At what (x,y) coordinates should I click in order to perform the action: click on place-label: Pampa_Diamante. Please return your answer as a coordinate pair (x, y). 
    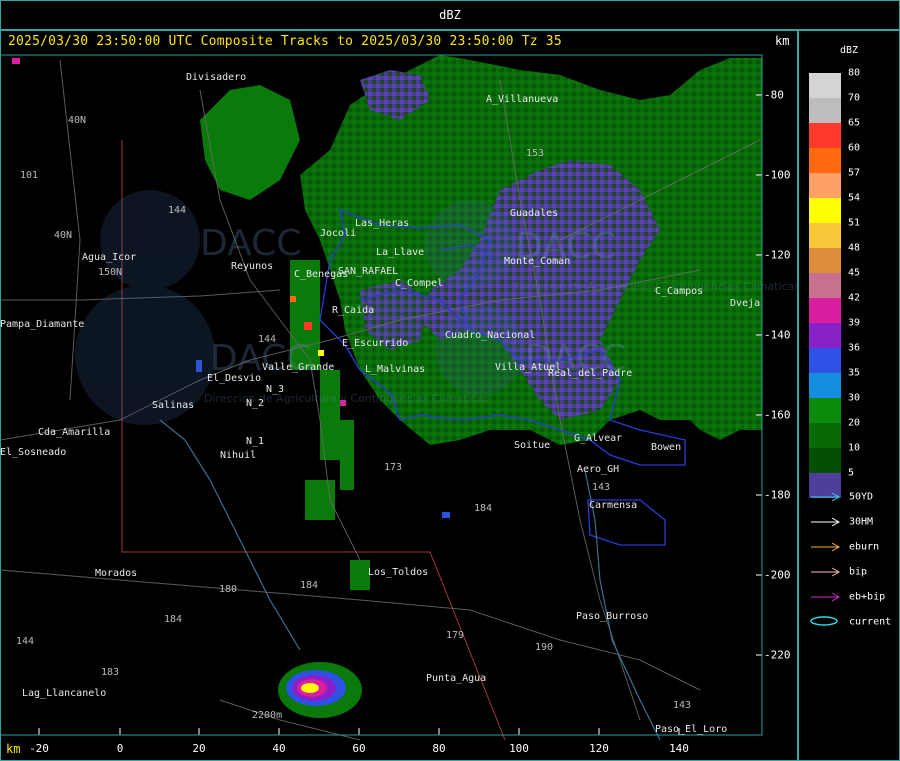
    Looking at the image, I should click on (42, 324).